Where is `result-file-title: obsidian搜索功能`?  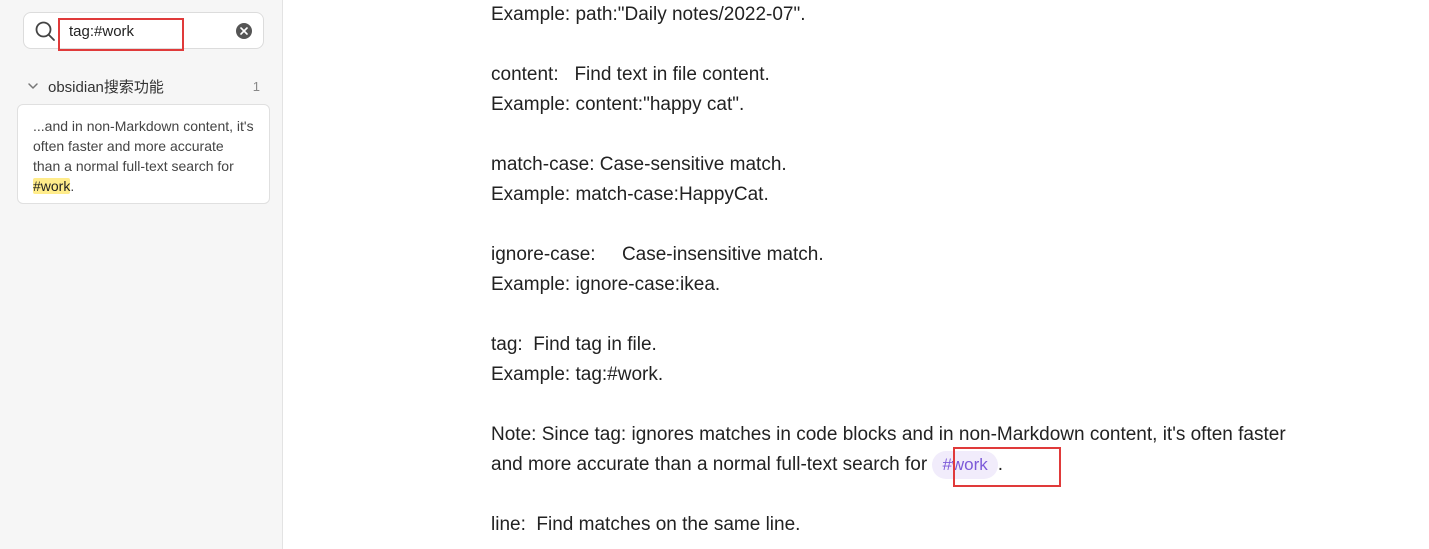 result-file-title: obsidian搜索功能 is located at coordinates (150, 86).